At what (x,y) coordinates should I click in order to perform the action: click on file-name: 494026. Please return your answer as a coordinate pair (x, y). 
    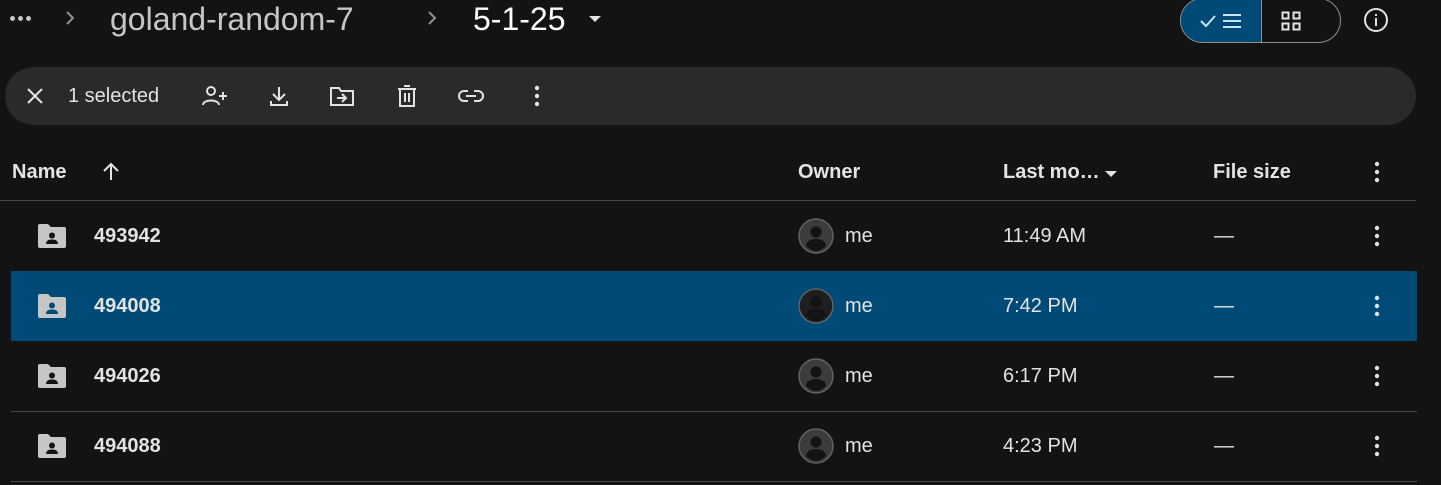
    Looking at the image, I should click on (127, 376).